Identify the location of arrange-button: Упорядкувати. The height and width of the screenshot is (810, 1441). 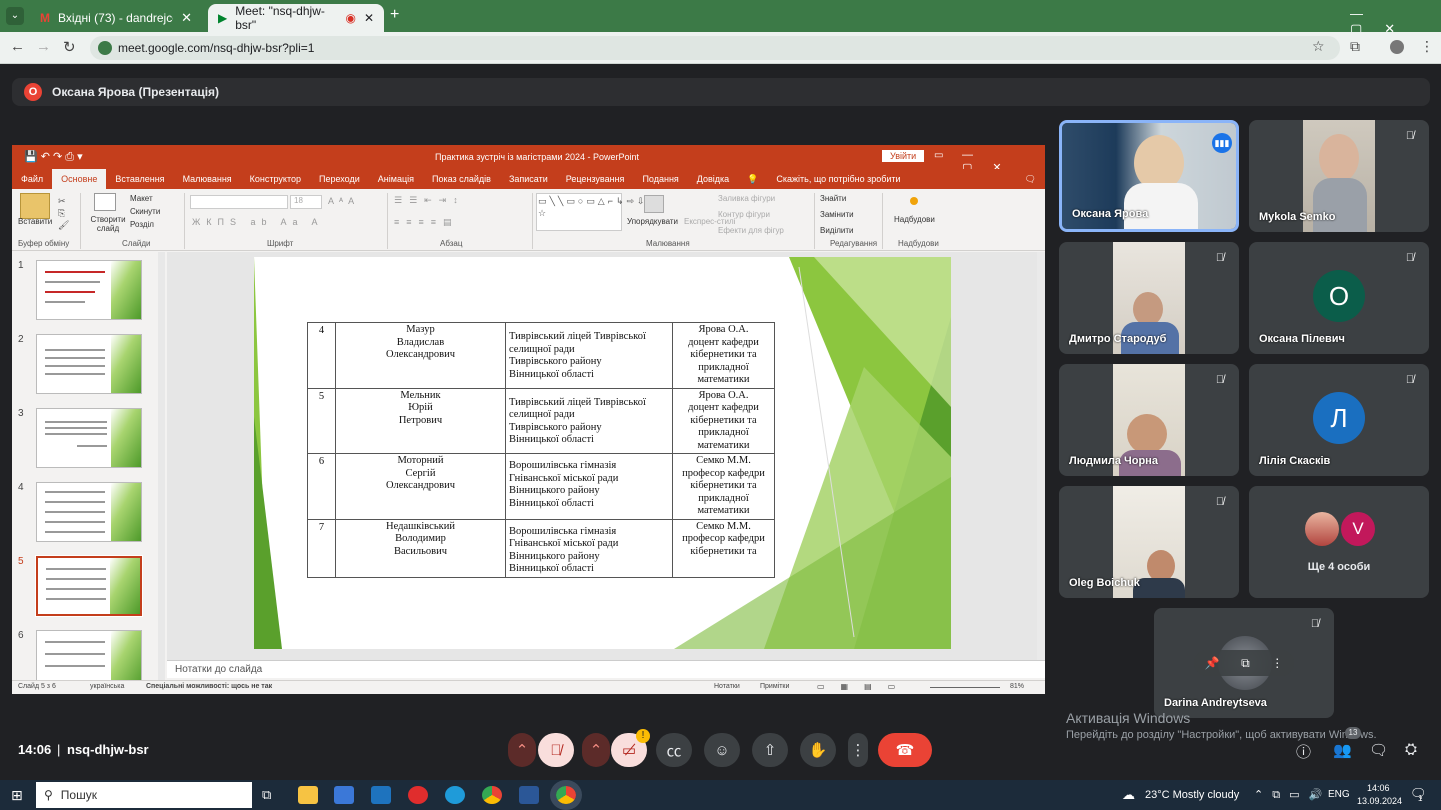
(652, 221).